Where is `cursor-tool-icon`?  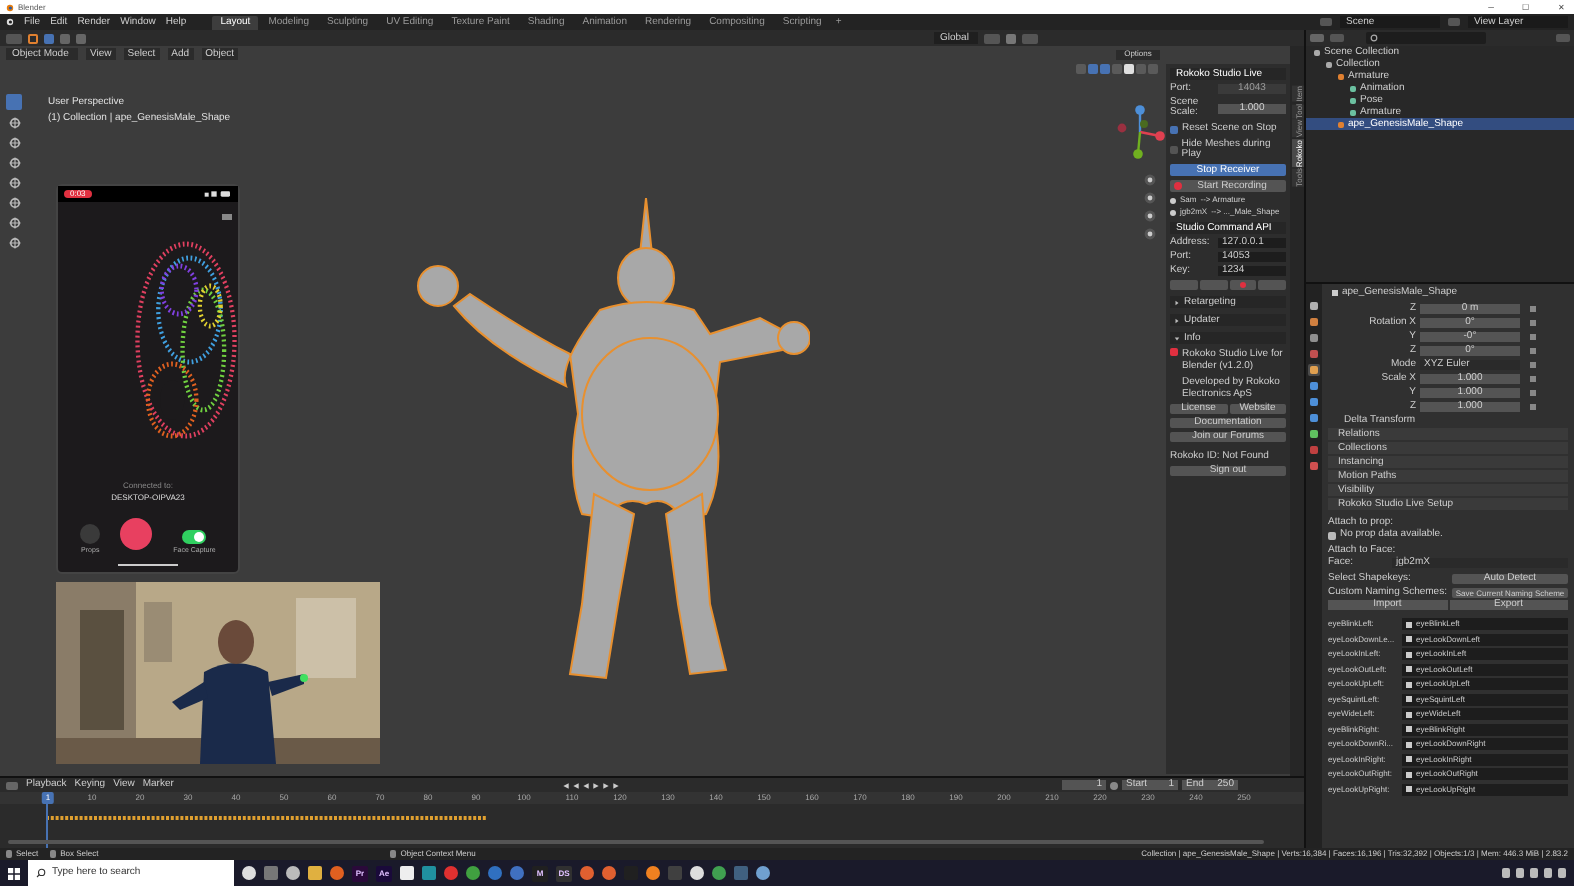 cursor-tool-icon is located at coordinates (14, 123).